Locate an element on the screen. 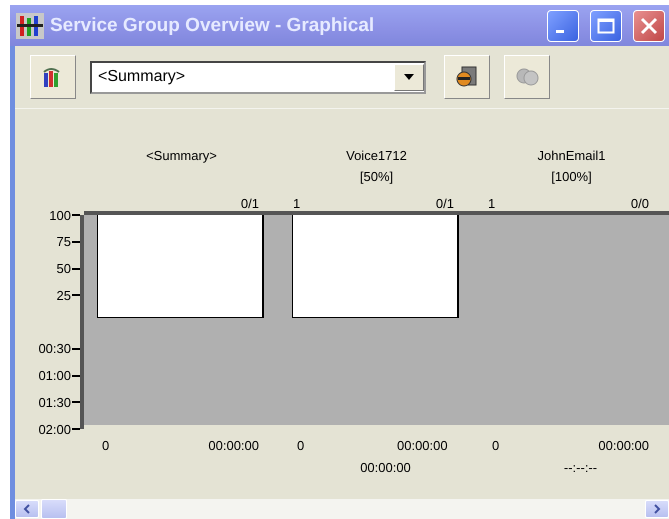 Image resolution: width=669 pixels, height=519 pixels. percent-label: [50%] is located at coordinates (377, 177).